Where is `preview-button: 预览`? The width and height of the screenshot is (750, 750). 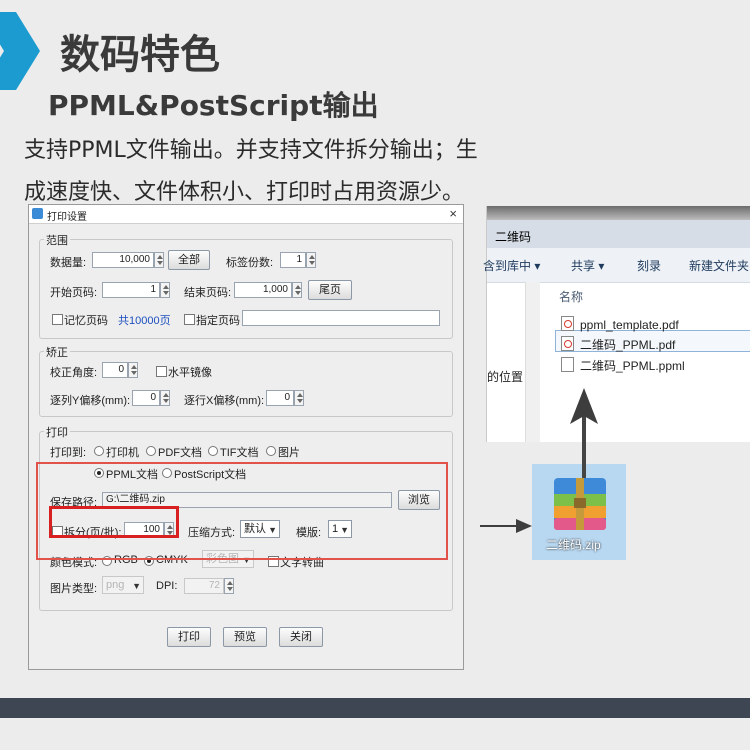 preview-button: 预览 is located at coordinates (245, 637).